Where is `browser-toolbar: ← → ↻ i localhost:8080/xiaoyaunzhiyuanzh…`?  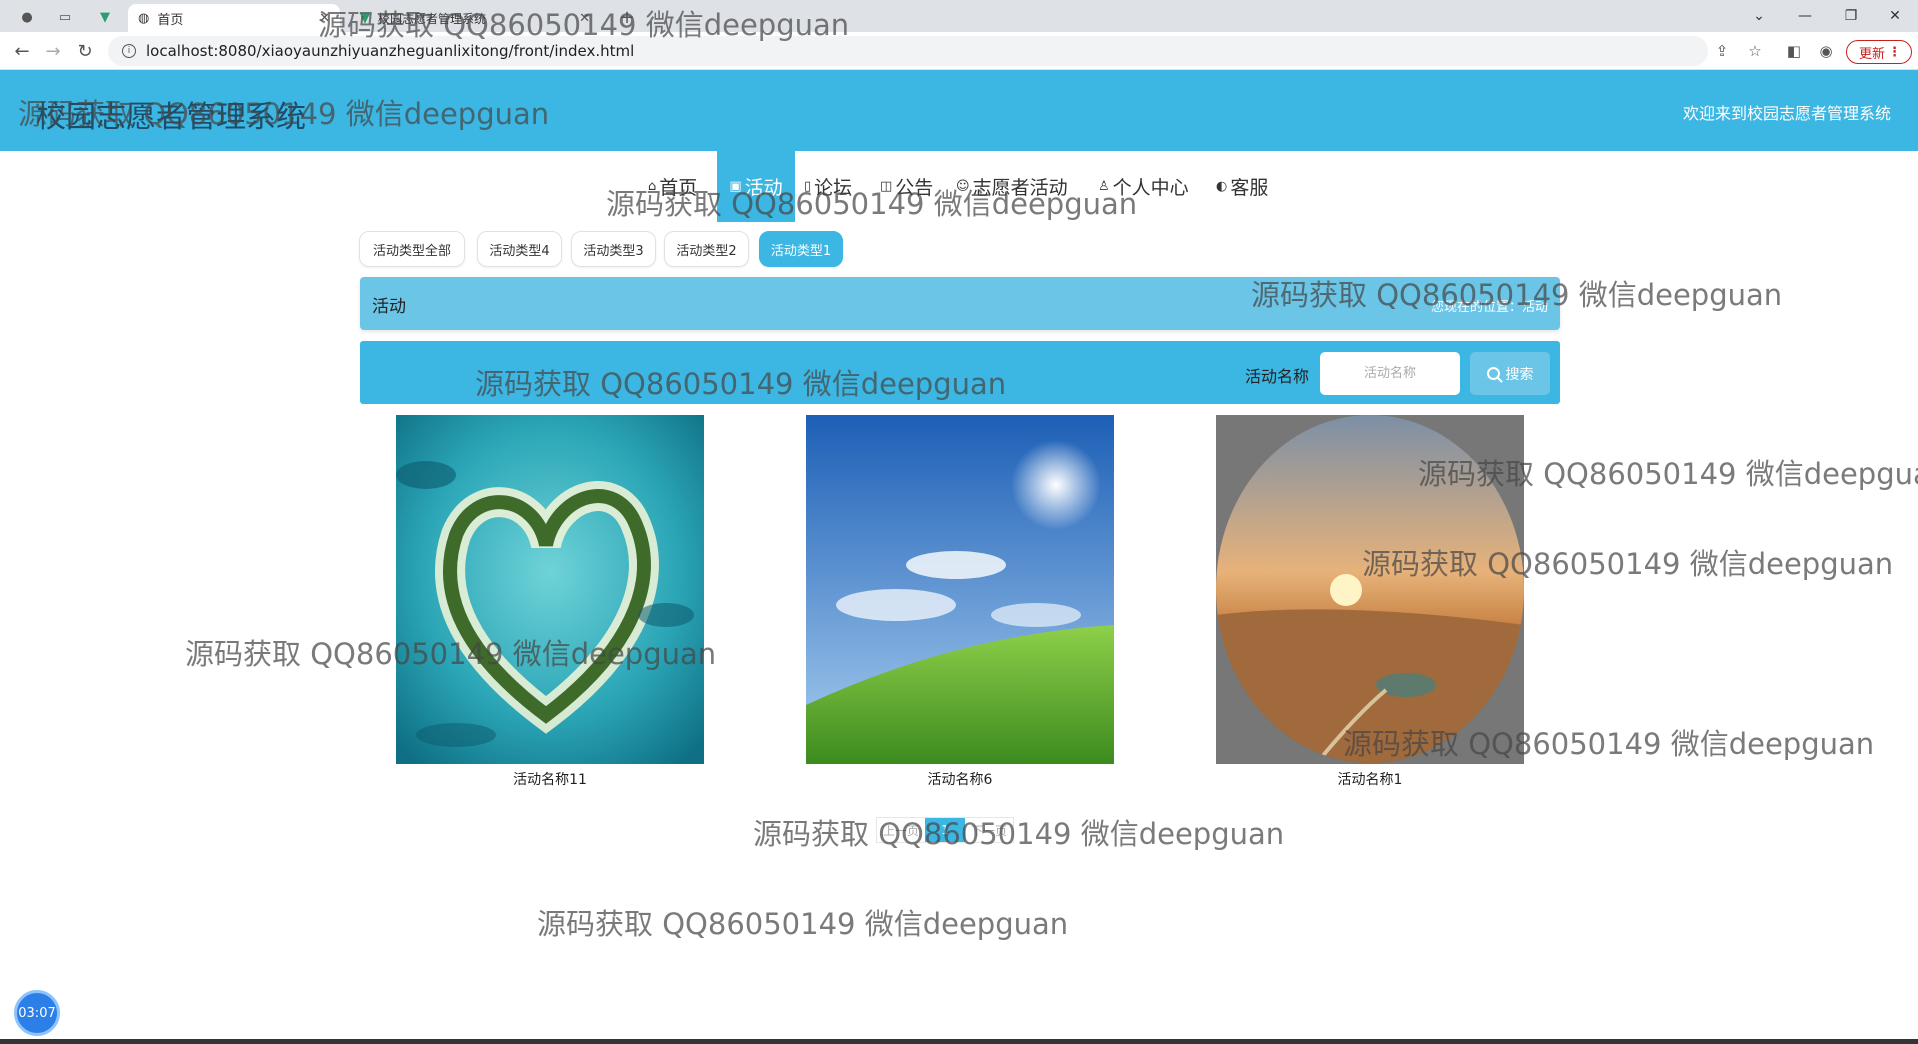 browser-toolbar: ← → ↻ i localhost:8080/xiaoyaunzhiyuanzh… is located at coordinates (959, 51).